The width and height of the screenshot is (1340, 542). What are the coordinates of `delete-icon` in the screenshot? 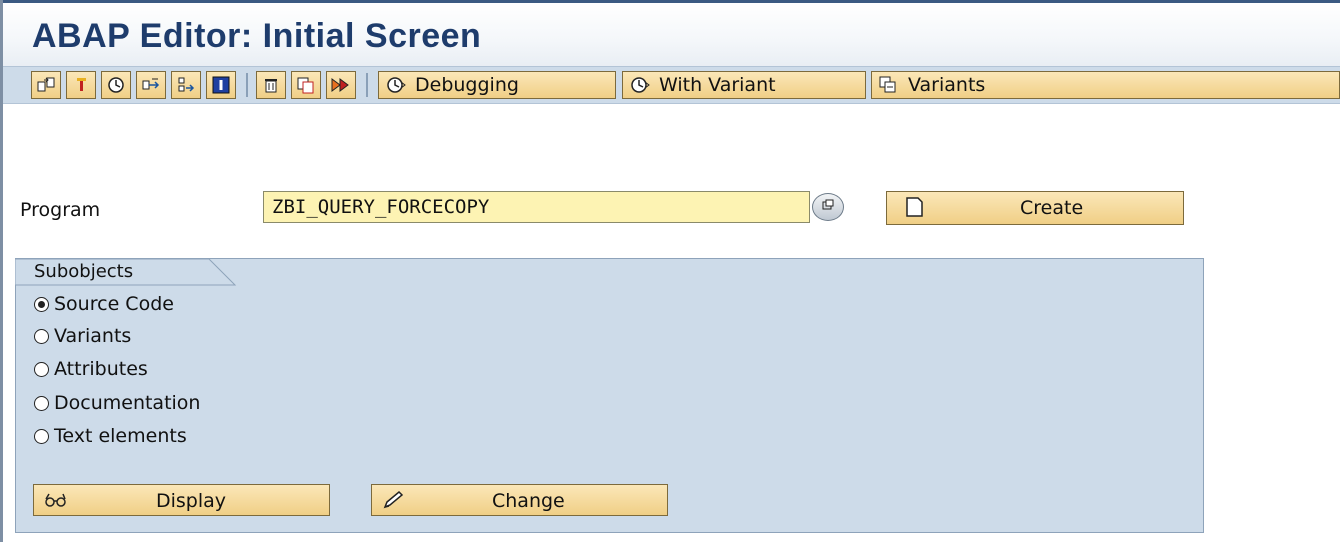 It's located at (271, 85).